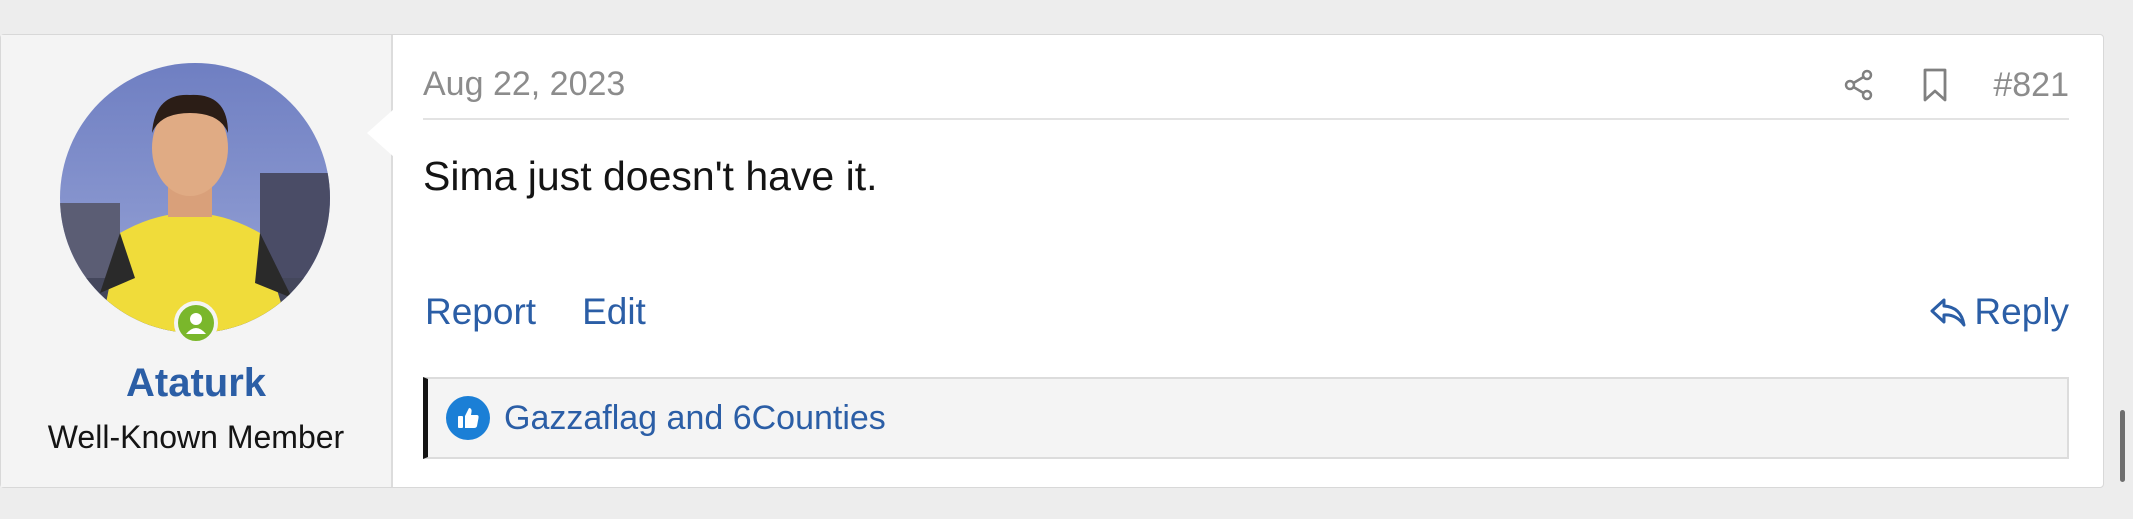 This screenshot has height=519, width=2133. I want to click on reply-button: Reply, so click(1998, 312).